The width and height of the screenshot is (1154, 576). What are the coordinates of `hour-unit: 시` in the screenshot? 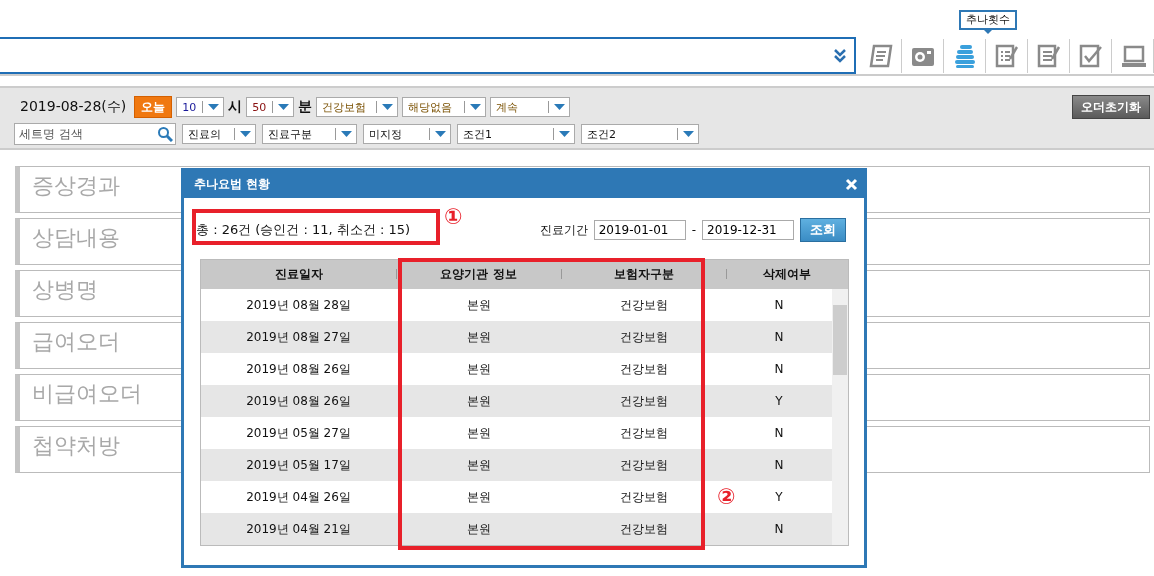 It's located at (235, 107).